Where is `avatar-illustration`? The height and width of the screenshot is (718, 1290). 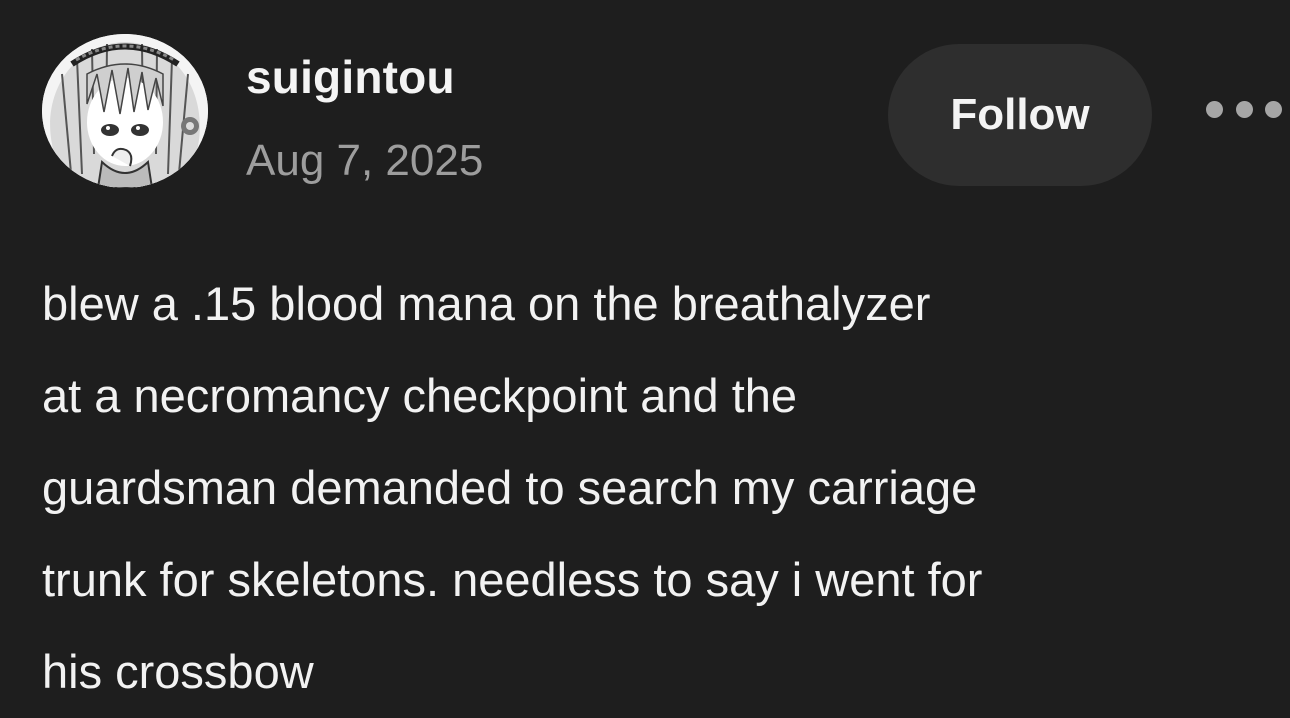
avatar-illustration is located at coordinates (125, 111).